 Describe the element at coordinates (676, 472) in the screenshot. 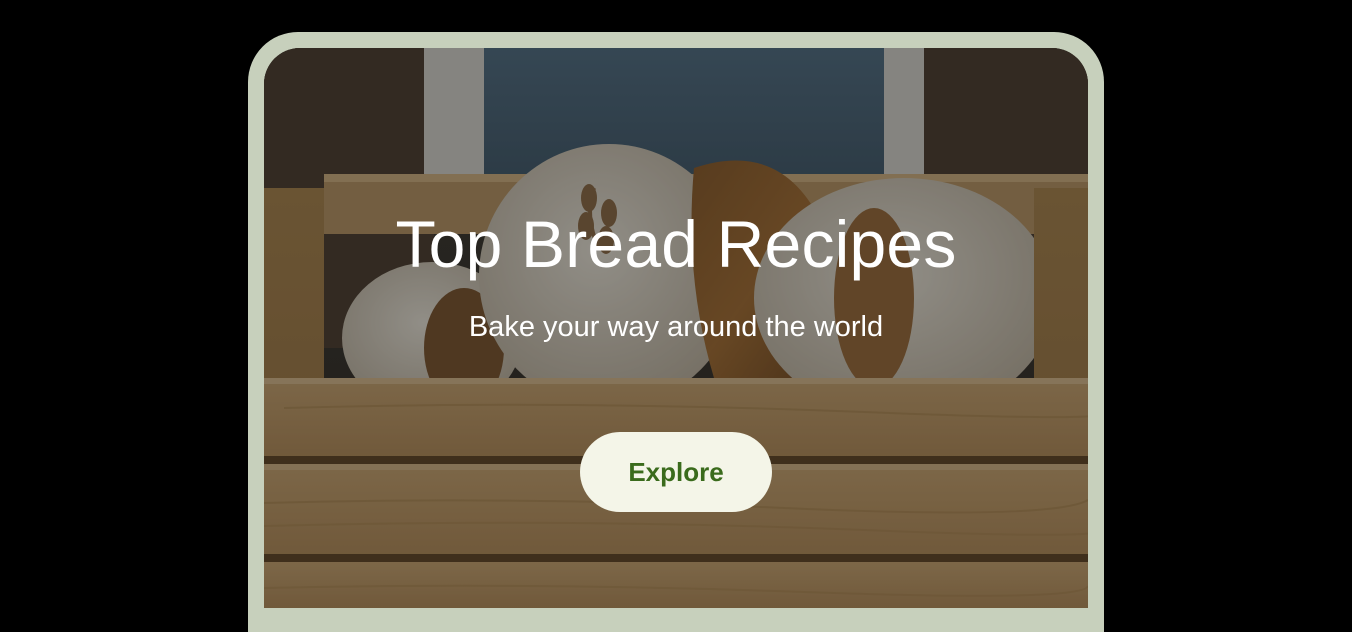

I see `explore-button: Explore` at that location.